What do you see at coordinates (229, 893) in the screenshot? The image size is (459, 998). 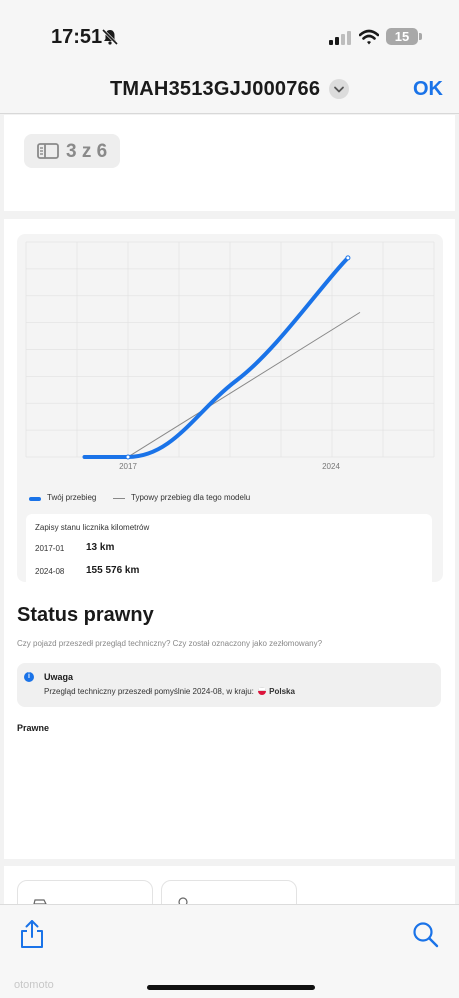 I see `next-section-card` at bounding box center [229, 893].